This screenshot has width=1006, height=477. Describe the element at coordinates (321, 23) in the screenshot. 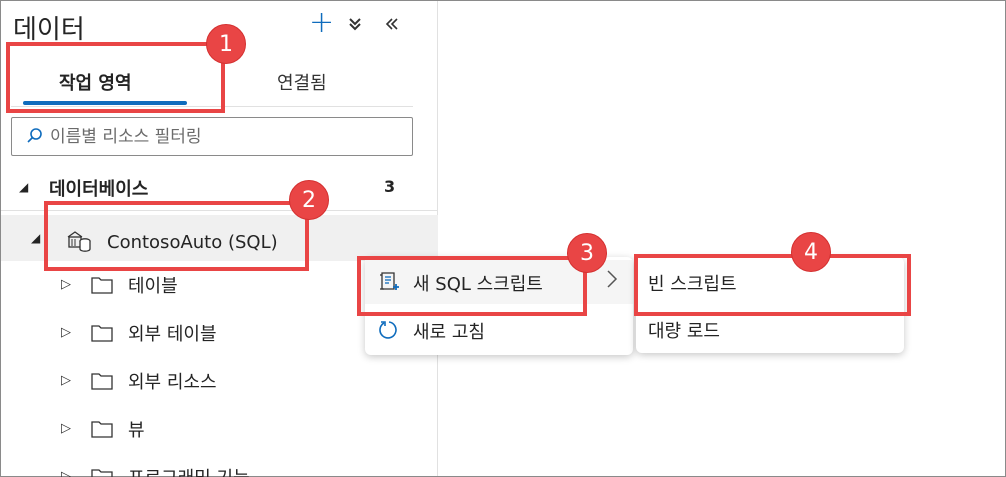

I see `plus-icon: +` at that location.